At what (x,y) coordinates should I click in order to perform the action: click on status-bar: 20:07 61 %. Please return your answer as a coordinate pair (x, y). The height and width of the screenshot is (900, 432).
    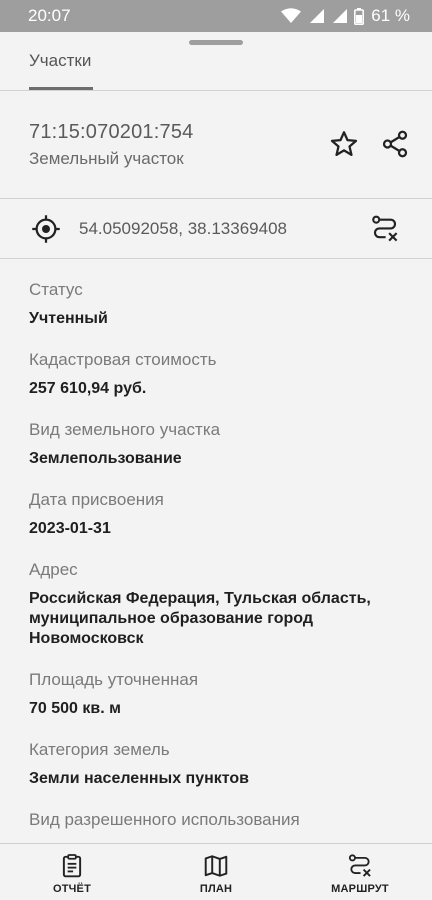
    Looking at the image, I should click on (216, 16).